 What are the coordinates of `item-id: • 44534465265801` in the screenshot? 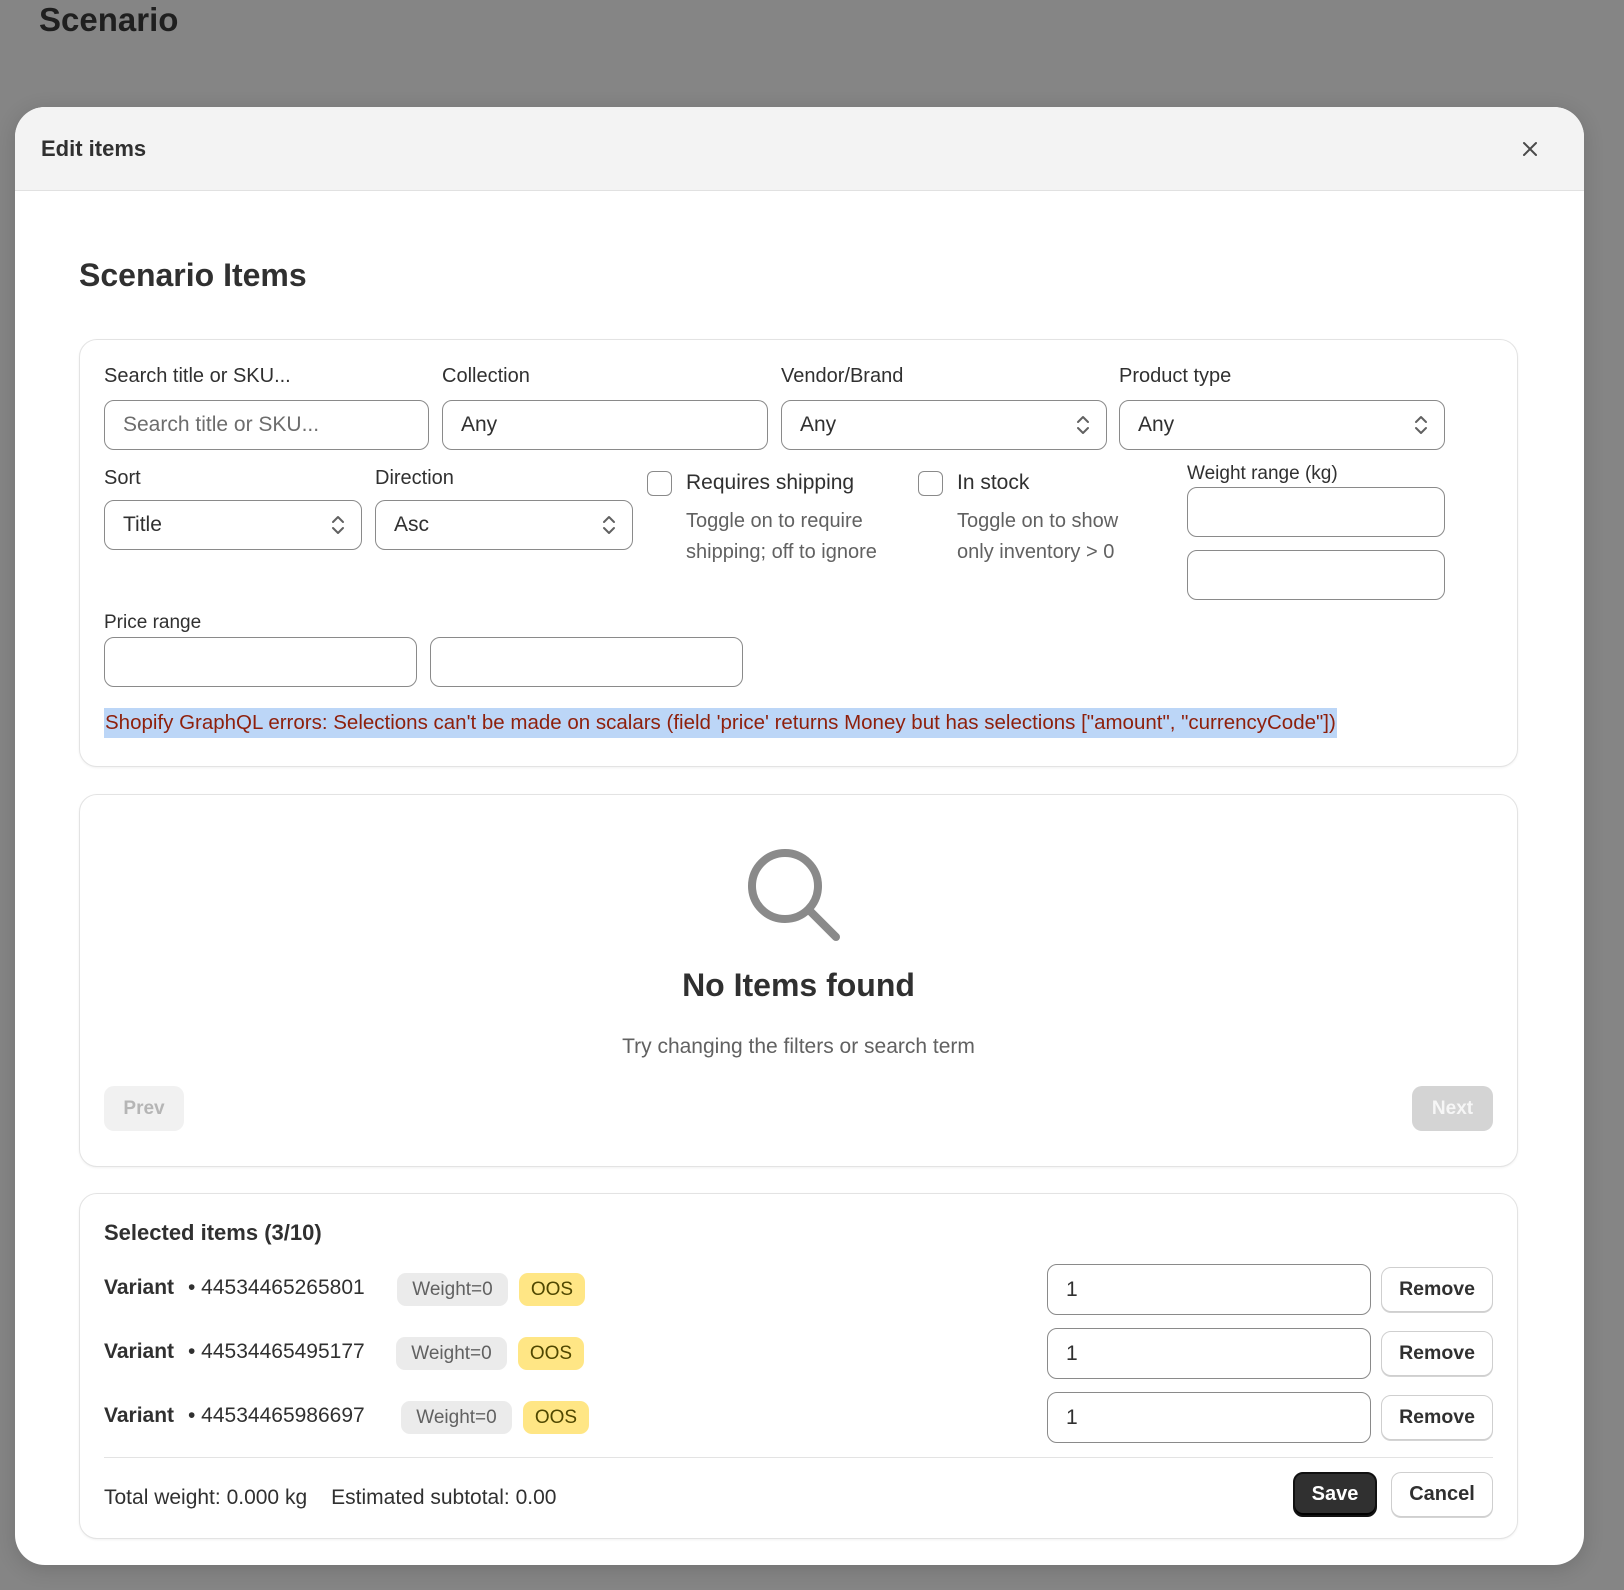 It's located at (276, 1287).